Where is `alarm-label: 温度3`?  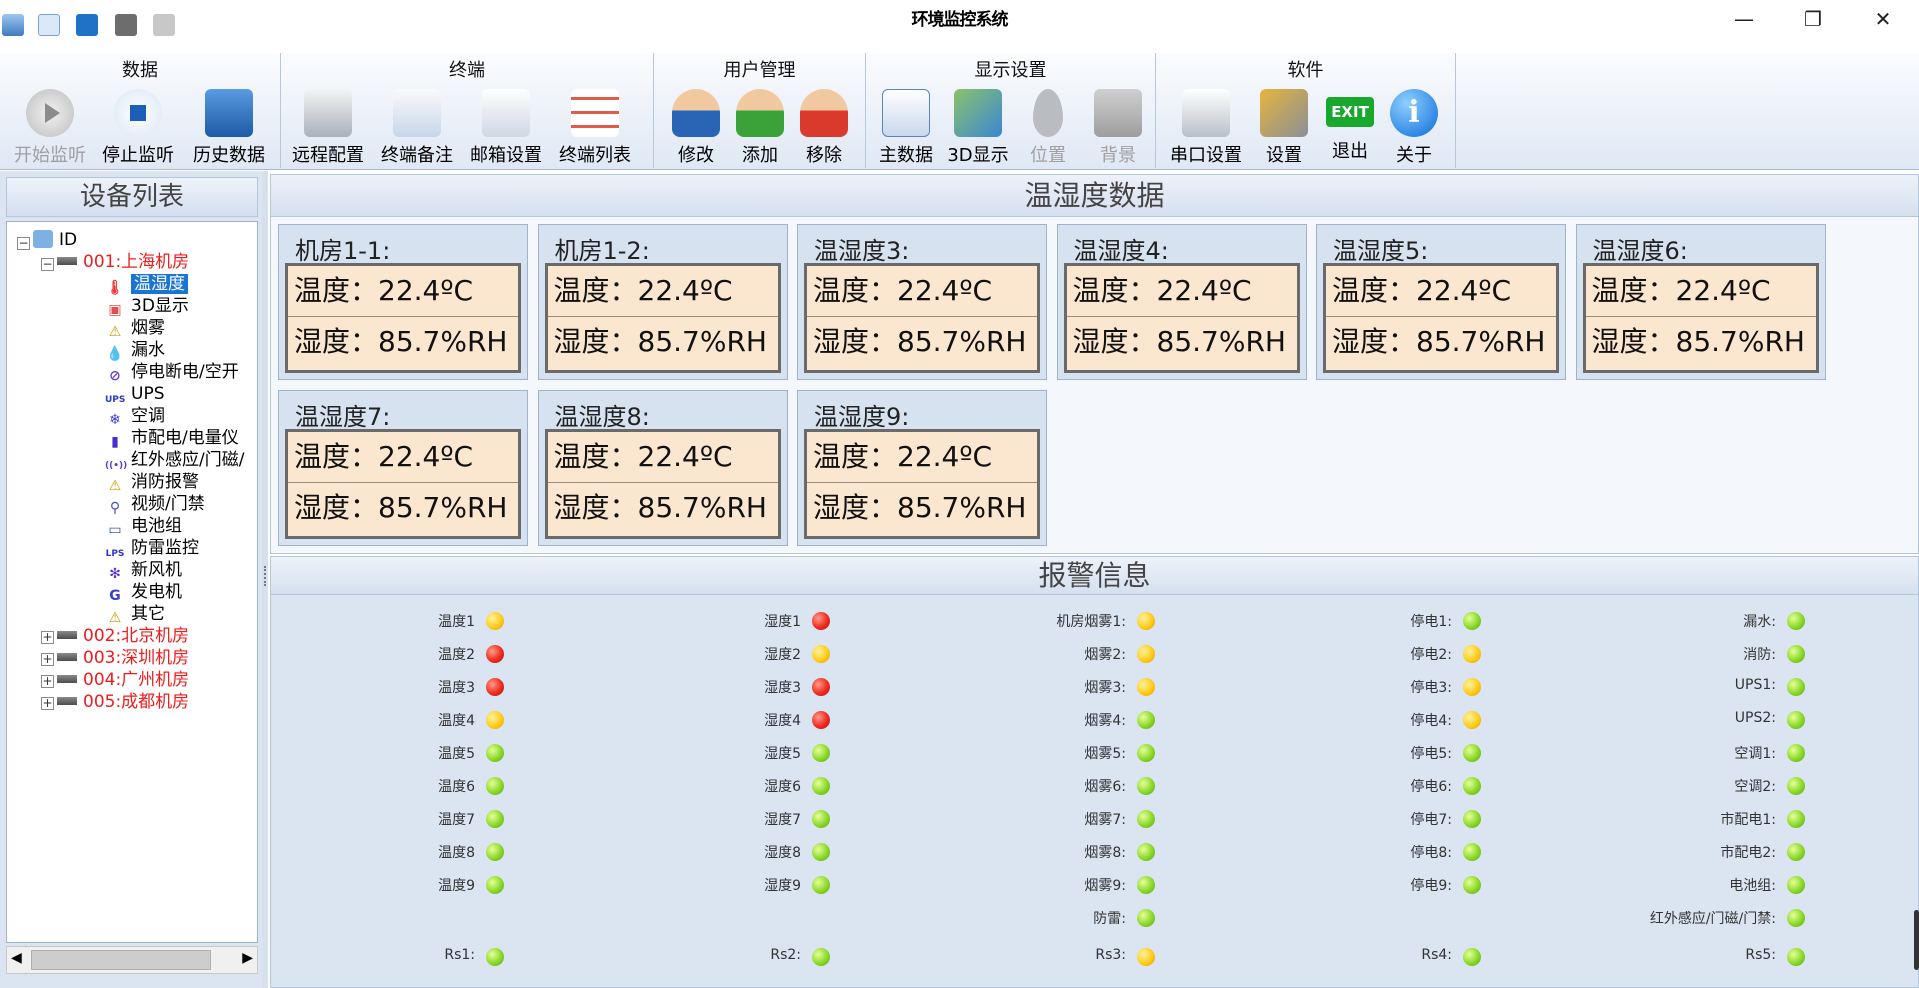
alarm-label: 温度3 is located at coordinates (456, 688).